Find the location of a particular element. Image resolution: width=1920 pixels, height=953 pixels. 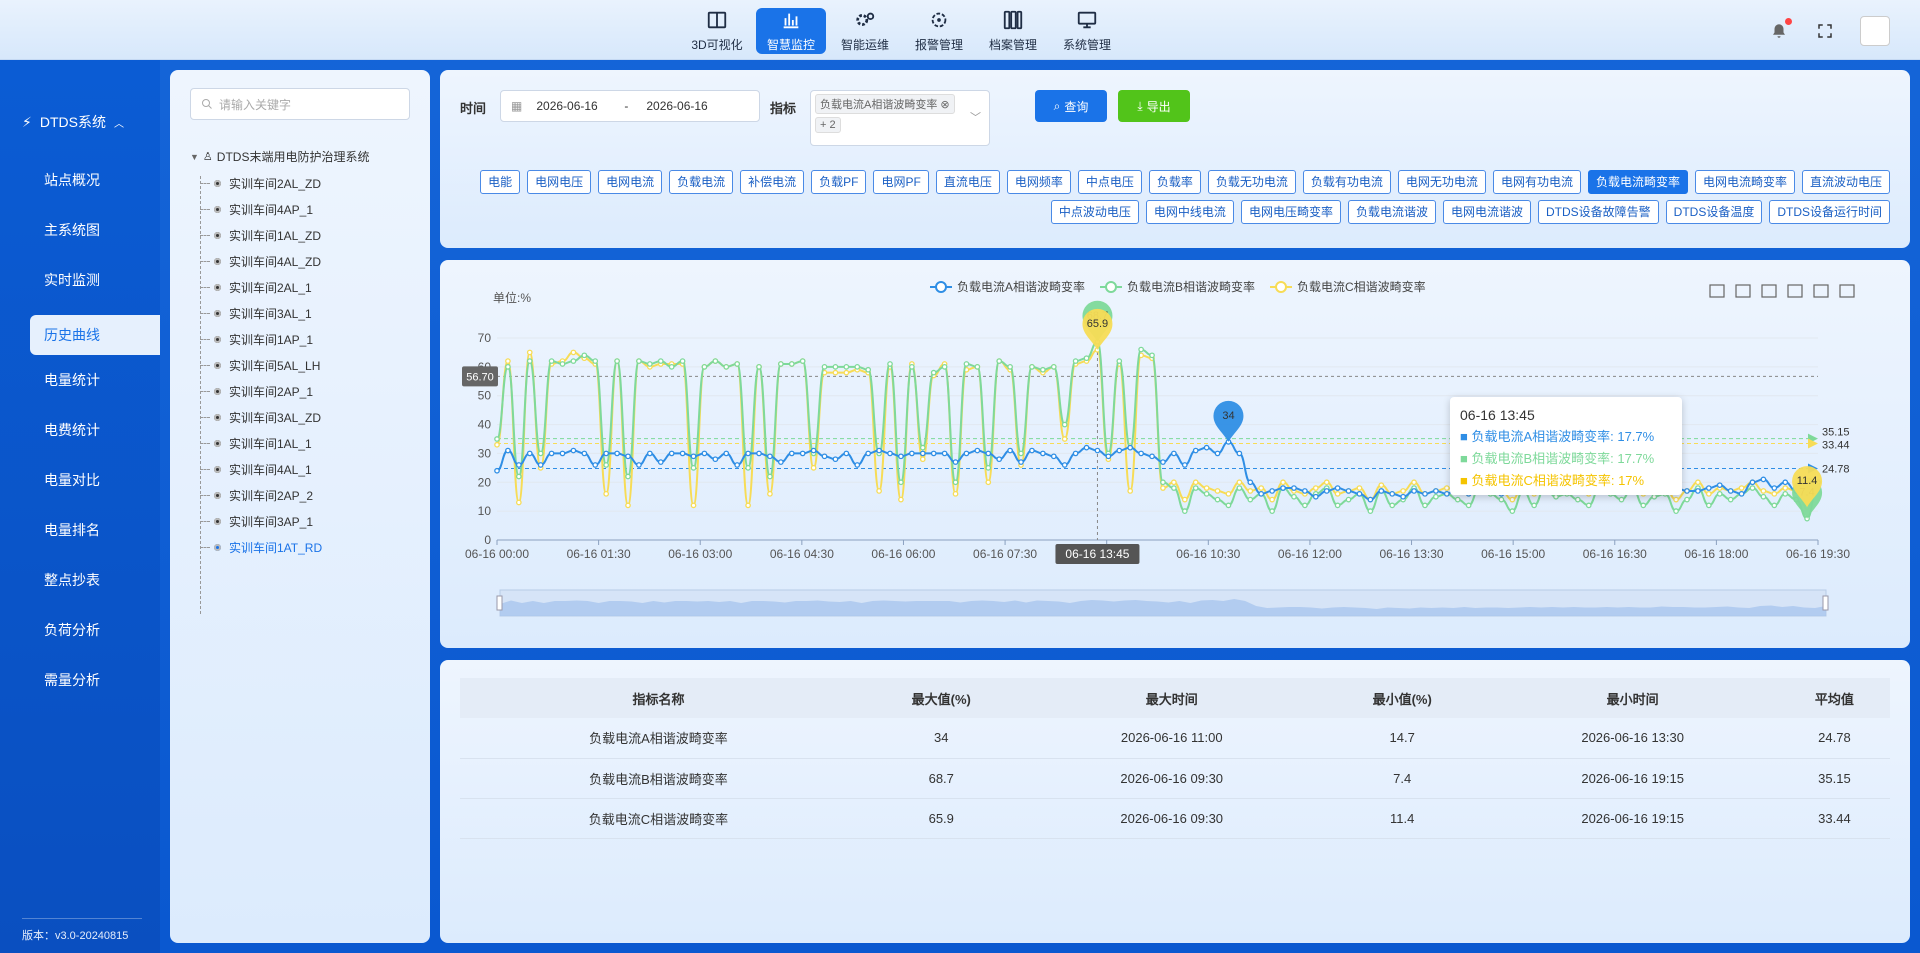

selected-metric-tag: 负载电流A相谐波畸变率 ⊗ is located at coordinates (885, 104).